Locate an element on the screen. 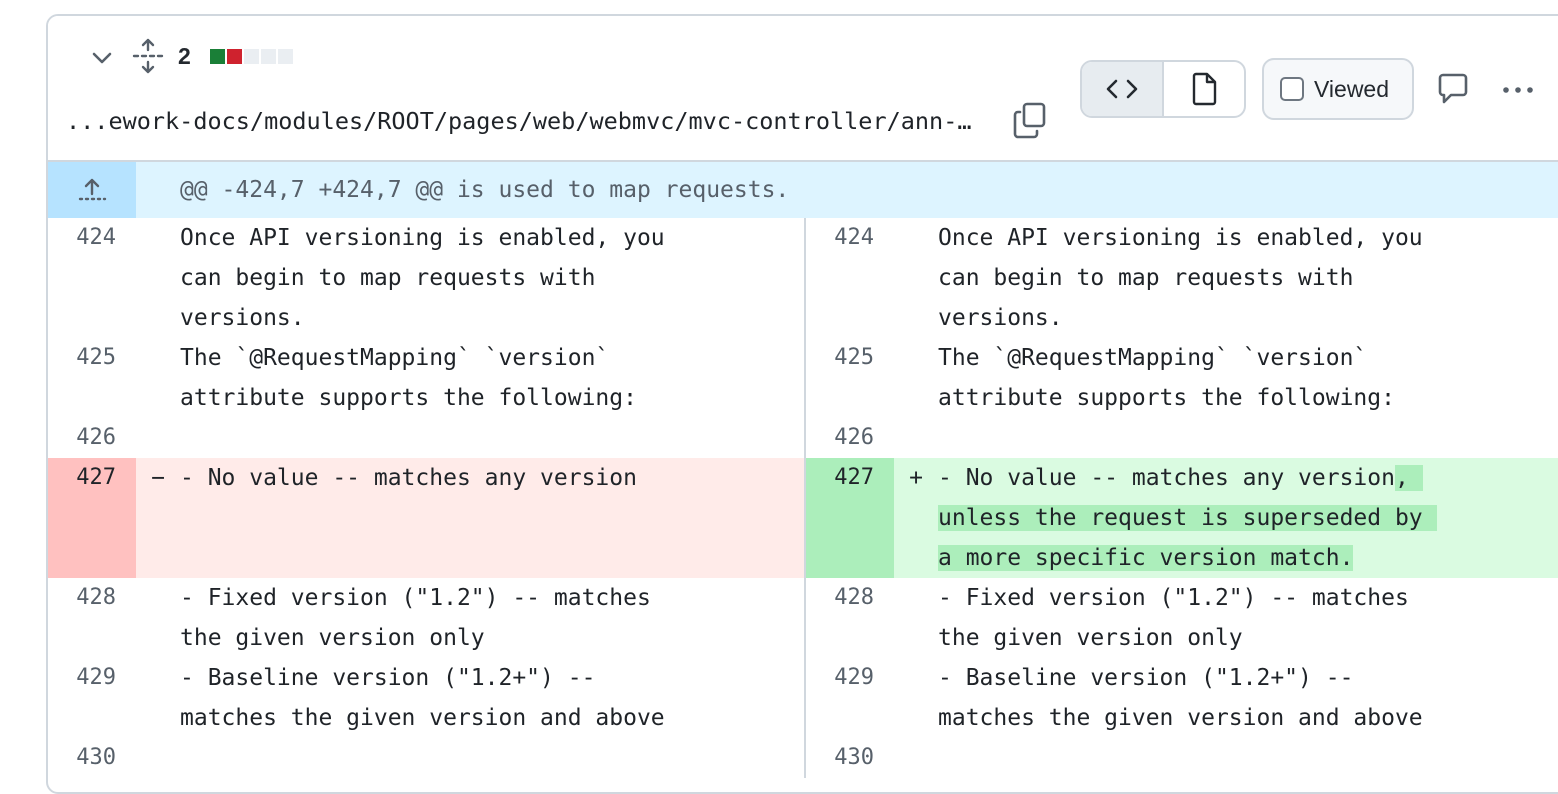  left-side-line: 427− - No value -- matches any version is located at coordinates (427, 518).